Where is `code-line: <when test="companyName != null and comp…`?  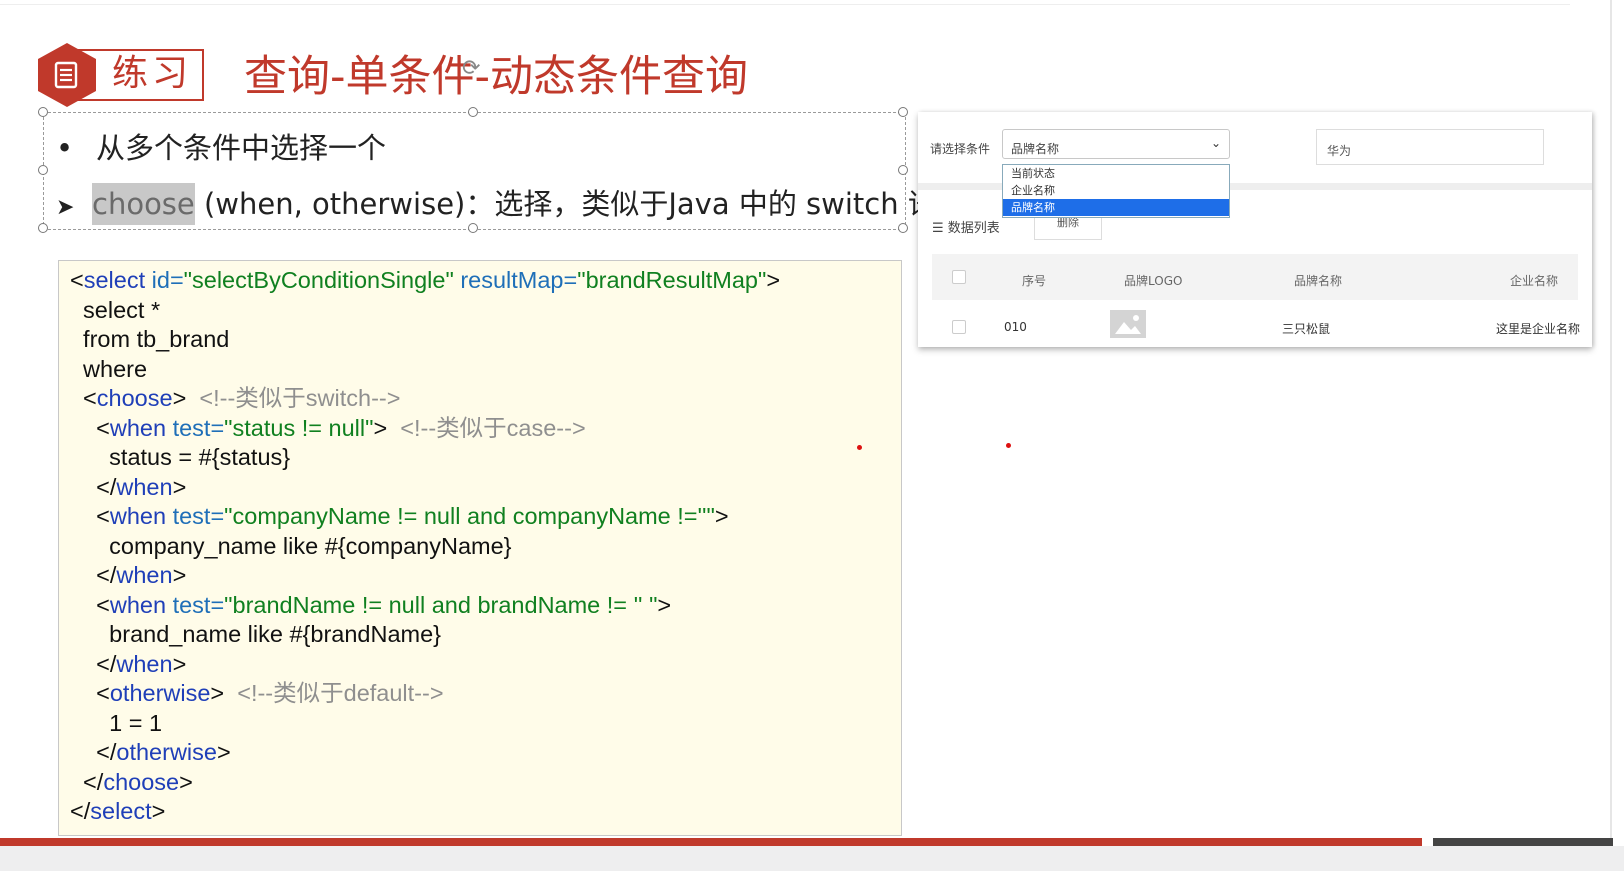
code-line: <when test="companyName != null and comp… is located at coordinates (425, 517).